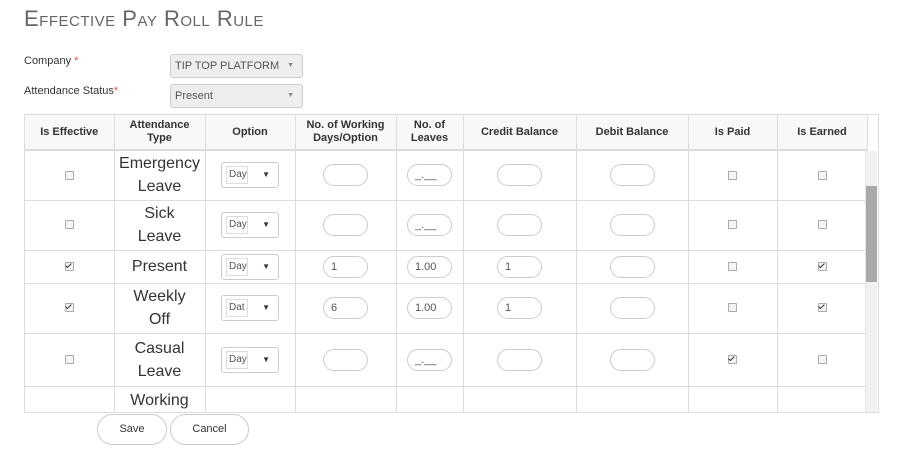 Image resolution: width=902 pixels, height=455 pixels. What do you see at coordinates (160, 266) in the screenshot?
I see `attendance-type-label: Present` at bounding box center [160, 266].